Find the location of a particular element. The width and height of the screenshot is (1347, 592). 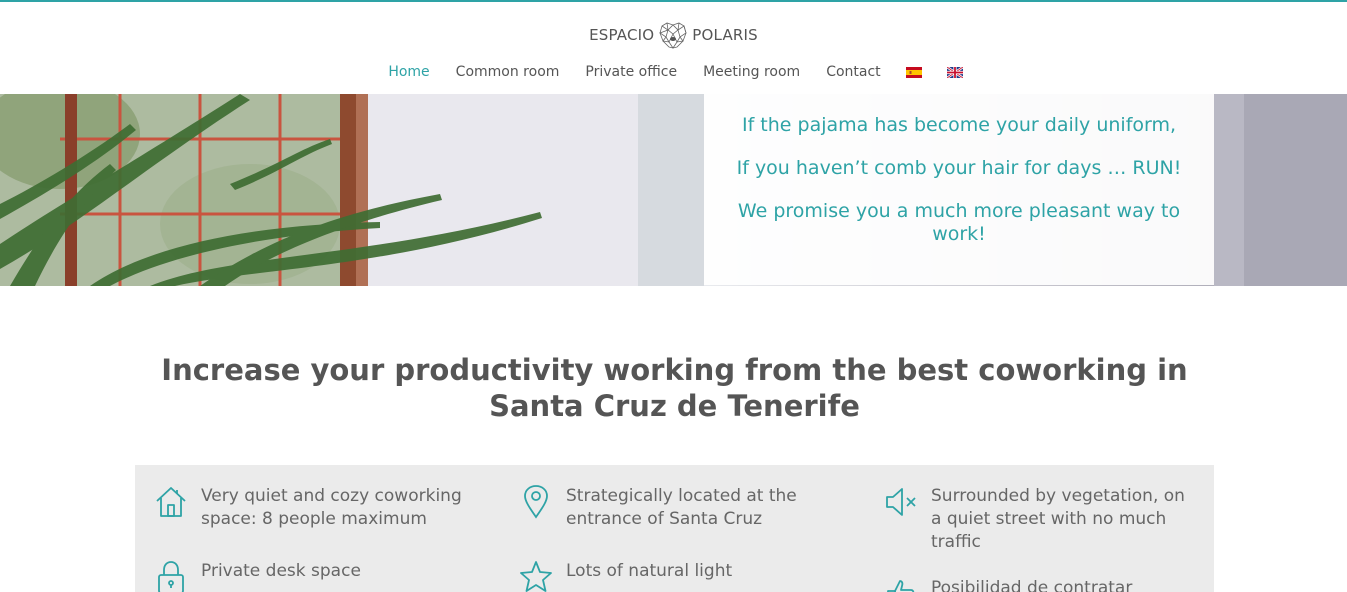

nav-item-private-office: Private office is located at coordinates (631, 72).